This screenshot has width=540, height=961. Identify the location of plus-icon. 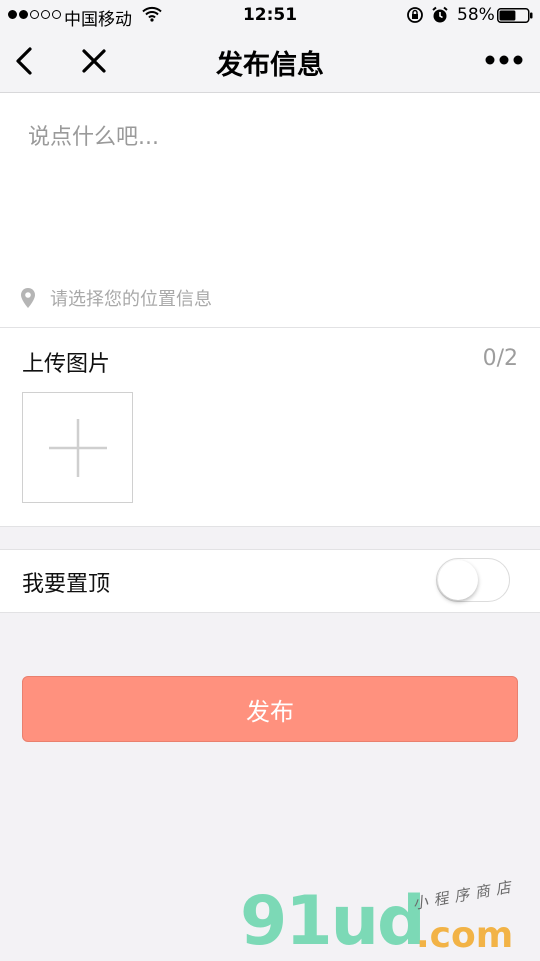
(78, 448).